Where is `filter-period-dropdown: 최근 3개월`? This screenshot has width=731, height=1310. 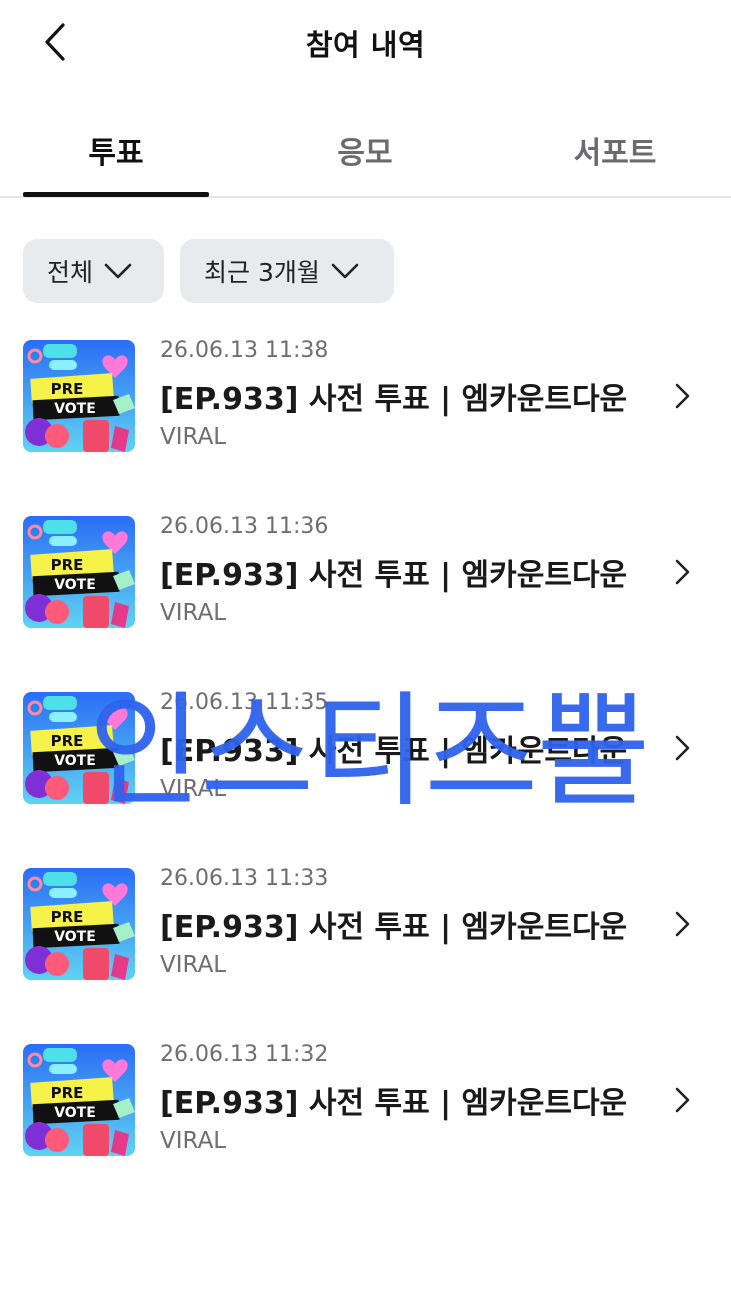 filter-period-dropdown: 최근 3개월 is located at coordinates (287, 271).